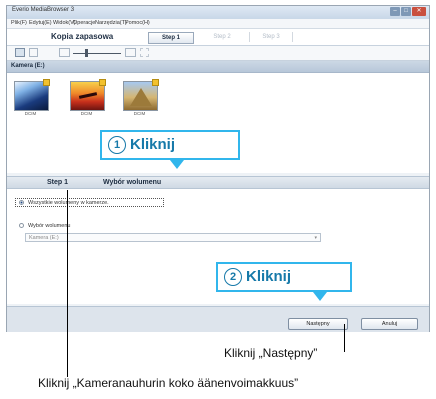  I want to click on camera-label: Kamera (E:), so click(28, 66).